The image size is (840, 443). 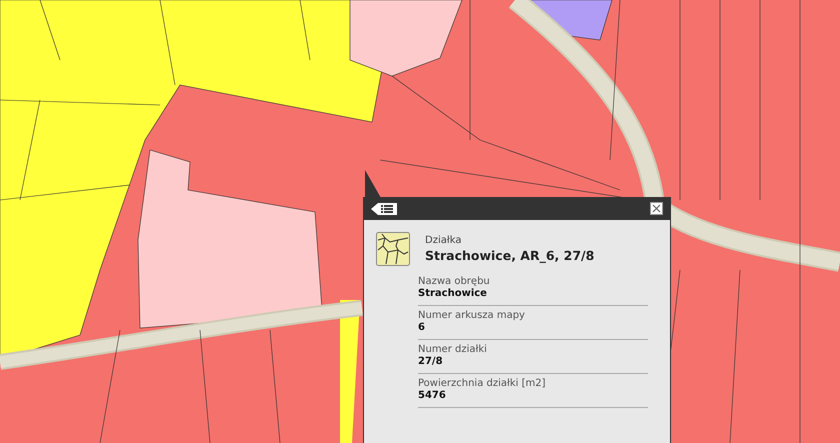 I want to click on field-value: Strachowice, so click(x=453, y=293).